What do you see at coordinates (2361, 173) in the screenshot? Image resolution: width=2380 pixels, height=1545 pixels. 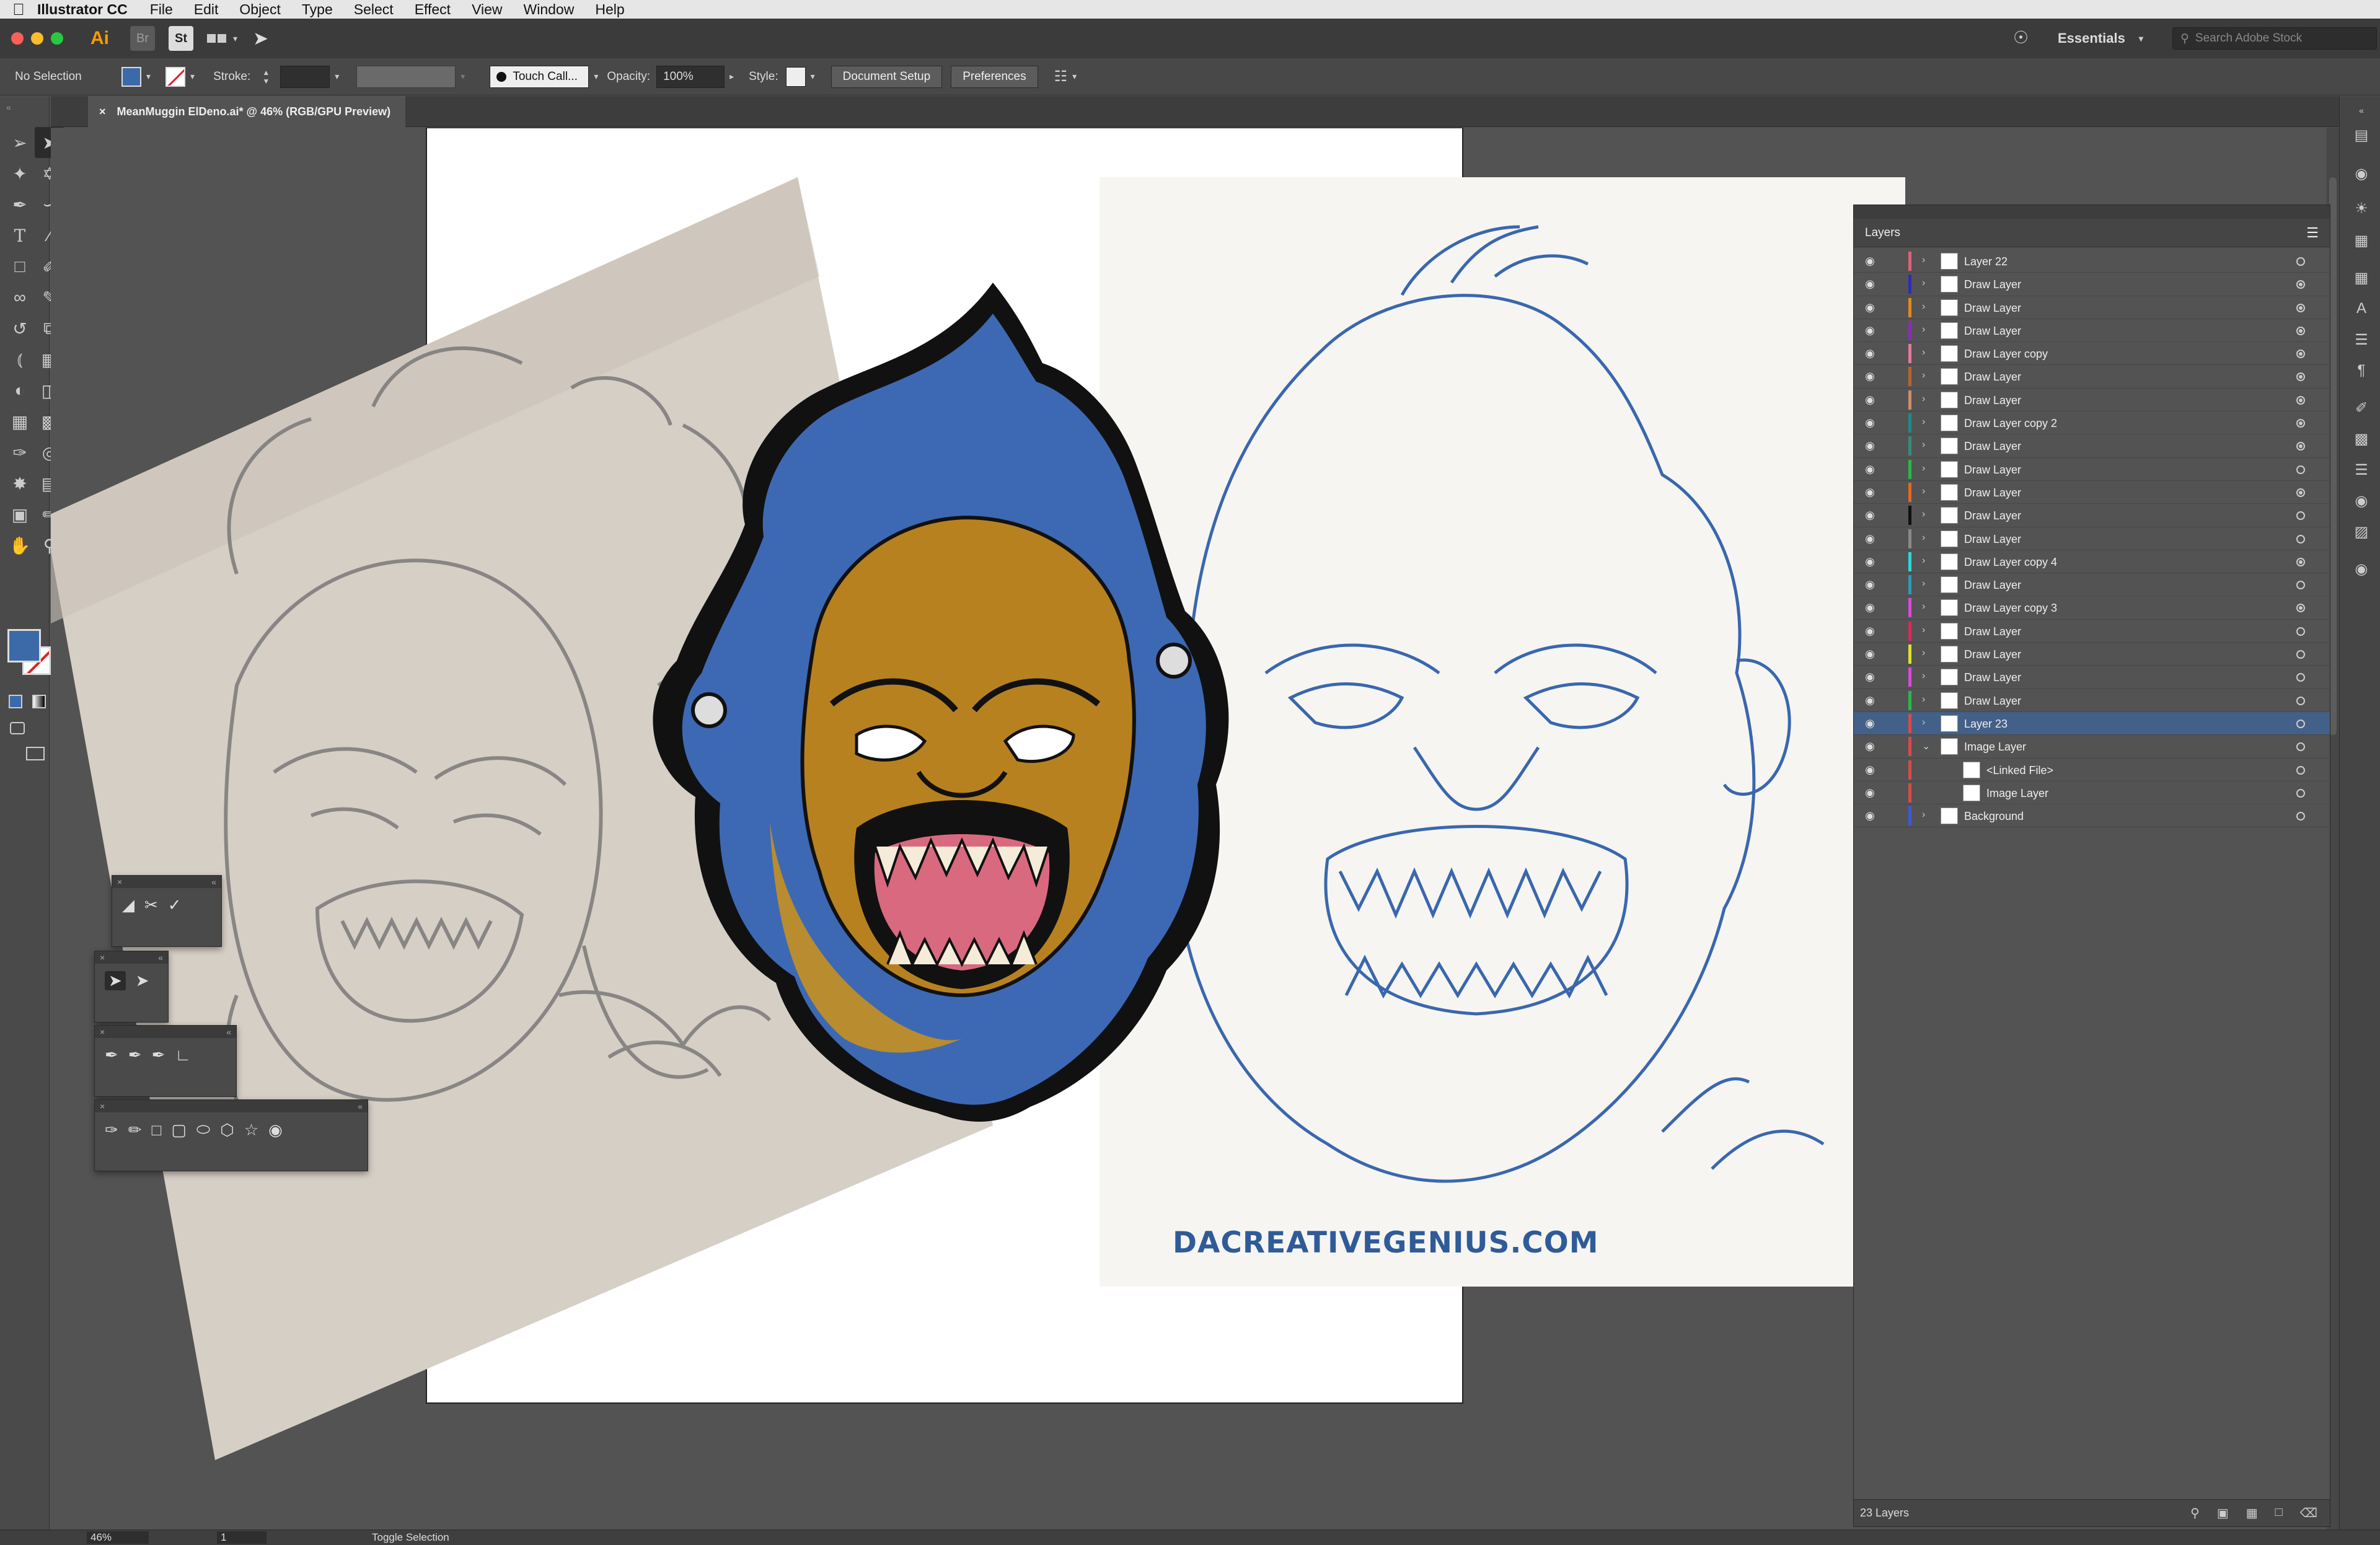 I see `libraries-icon: ◉` at bounding box center [2361, 173].